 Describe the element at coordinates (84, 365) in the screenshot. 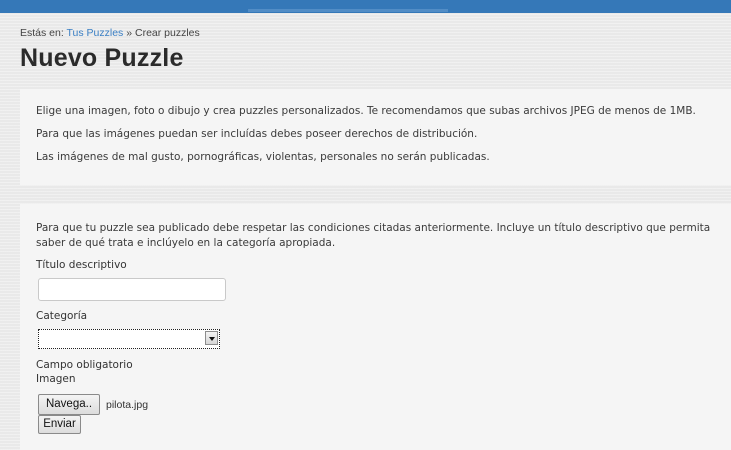

I see `required-note: Campo obligatorio` at that location.